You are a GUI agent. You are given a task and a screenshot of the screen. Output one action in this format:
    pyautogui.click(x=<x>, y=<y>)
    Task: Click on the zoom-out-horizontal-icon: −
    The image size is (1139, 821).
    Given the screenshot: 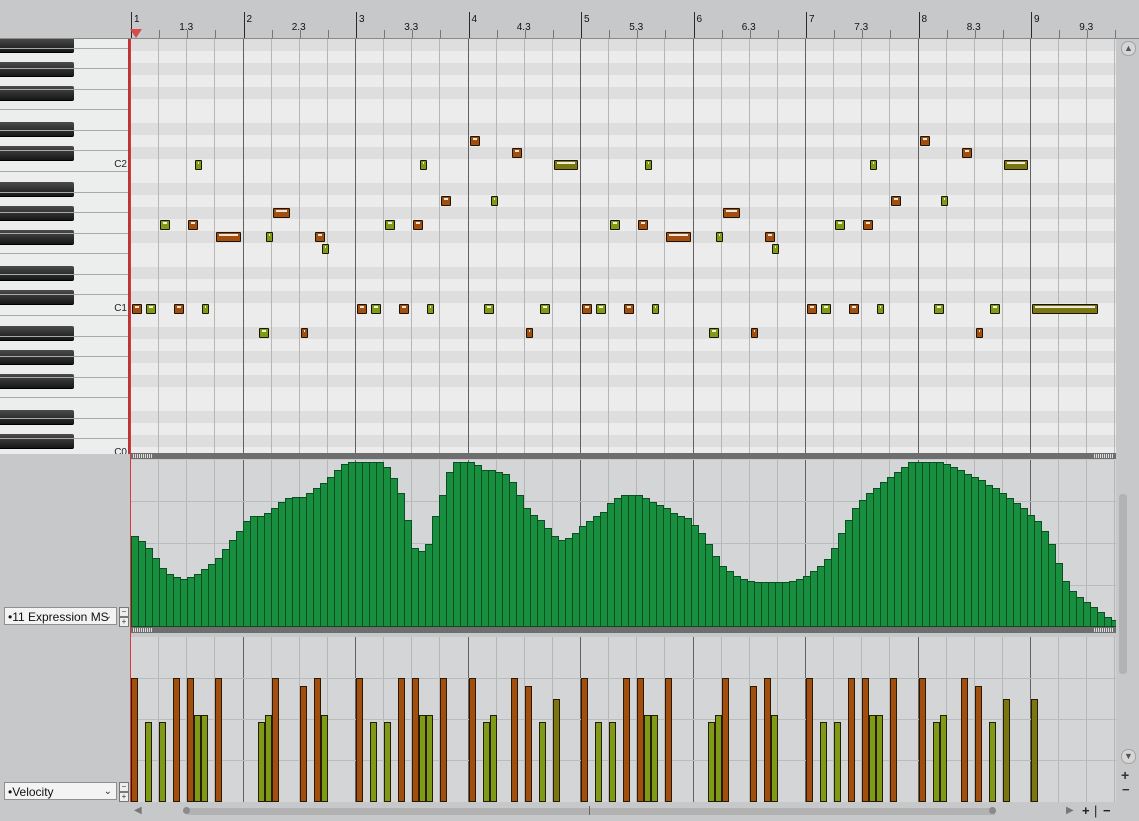 What is the action you would take?
    pyautogui.click(x=1107, y=810)
    